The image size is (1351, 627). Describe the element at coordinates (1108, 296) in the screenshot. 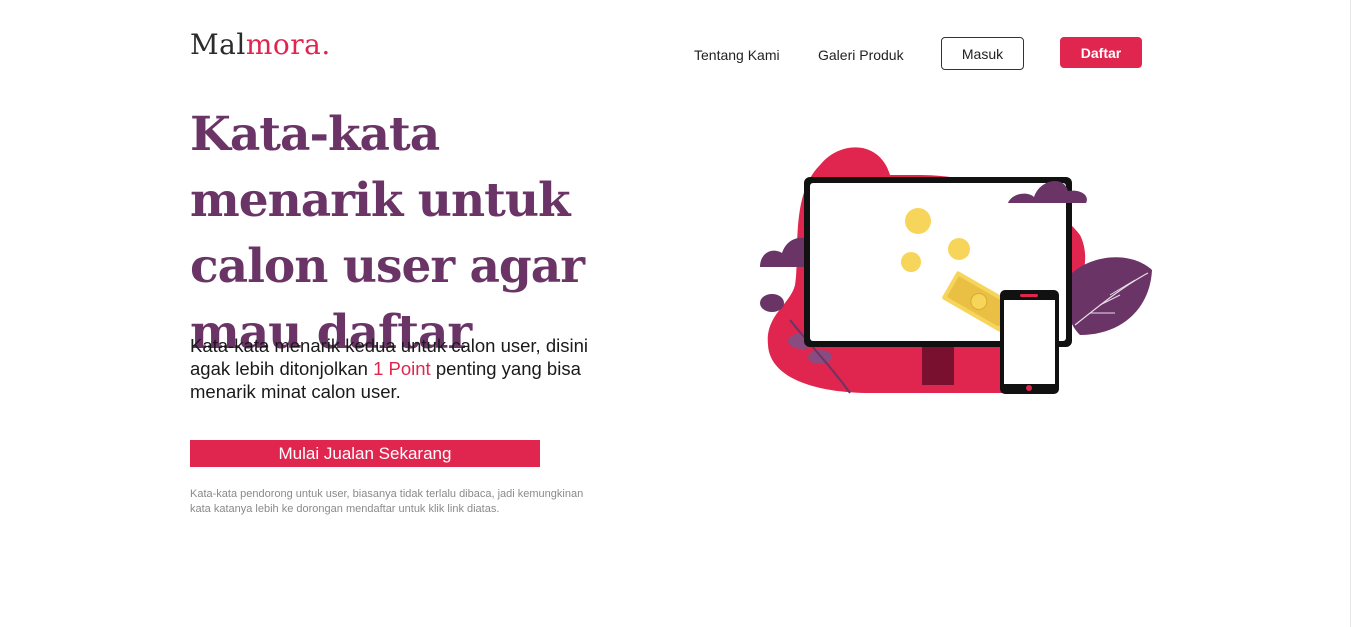

I see `leaf-right-shape` at that location.